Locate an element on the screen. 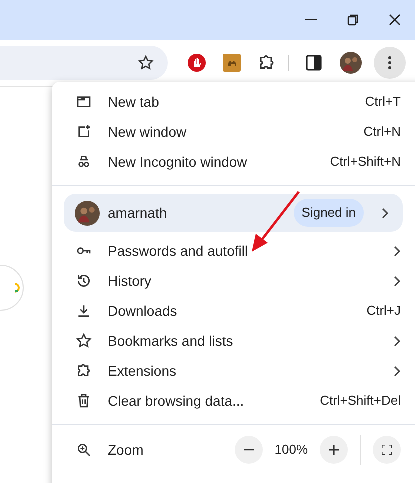  download-icon is located at coordinates (84, 311).